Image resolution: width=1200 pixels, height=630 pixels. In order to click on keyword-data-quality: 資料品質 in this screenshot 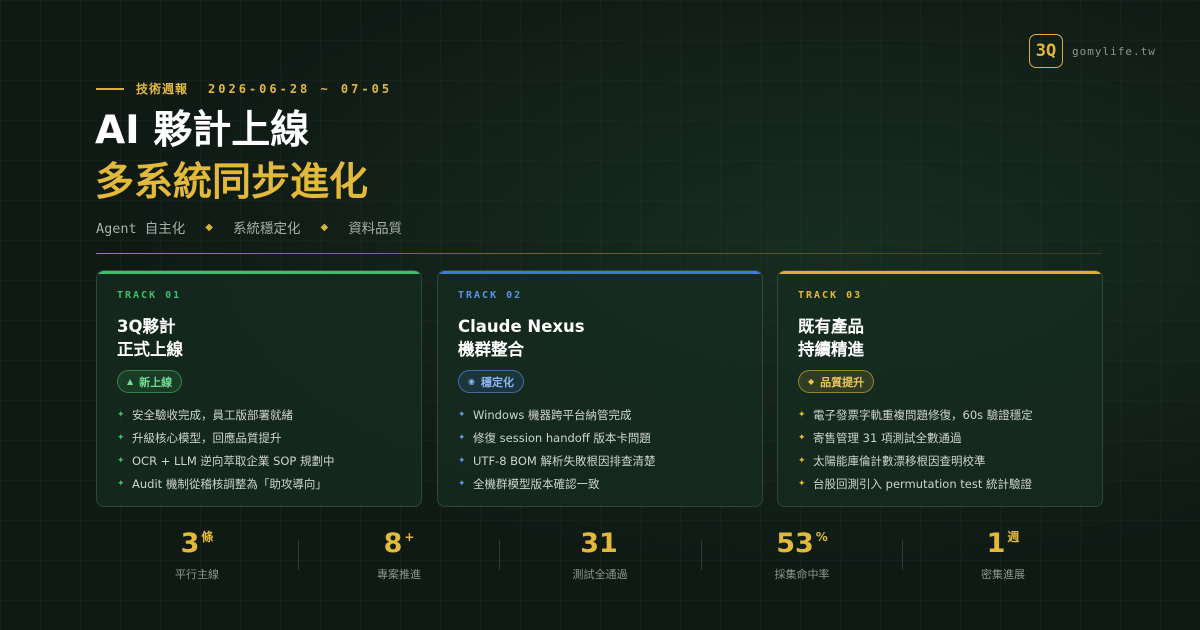, I will do `click(375, 229)`.